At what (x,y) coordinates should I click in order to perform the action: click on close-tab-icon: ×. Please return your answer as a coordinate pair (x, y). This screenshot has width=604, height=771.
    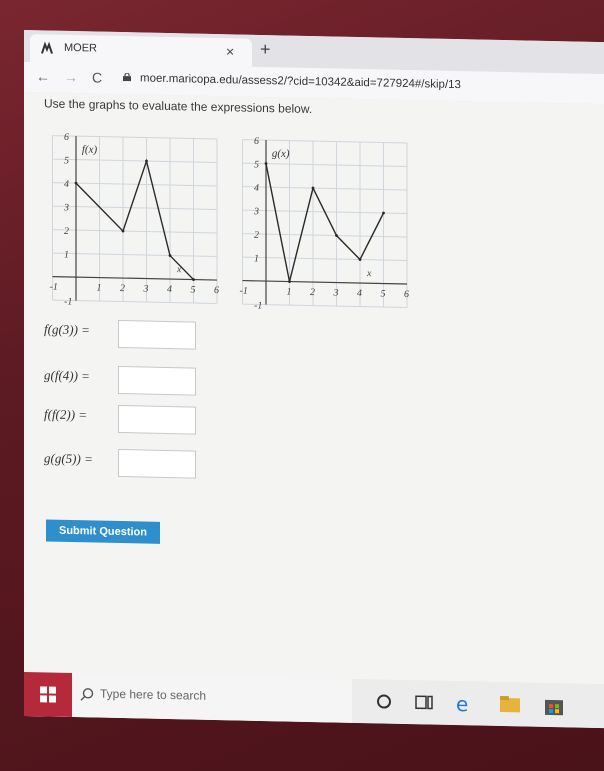
    Looking at the image, I should click on (230, 51).